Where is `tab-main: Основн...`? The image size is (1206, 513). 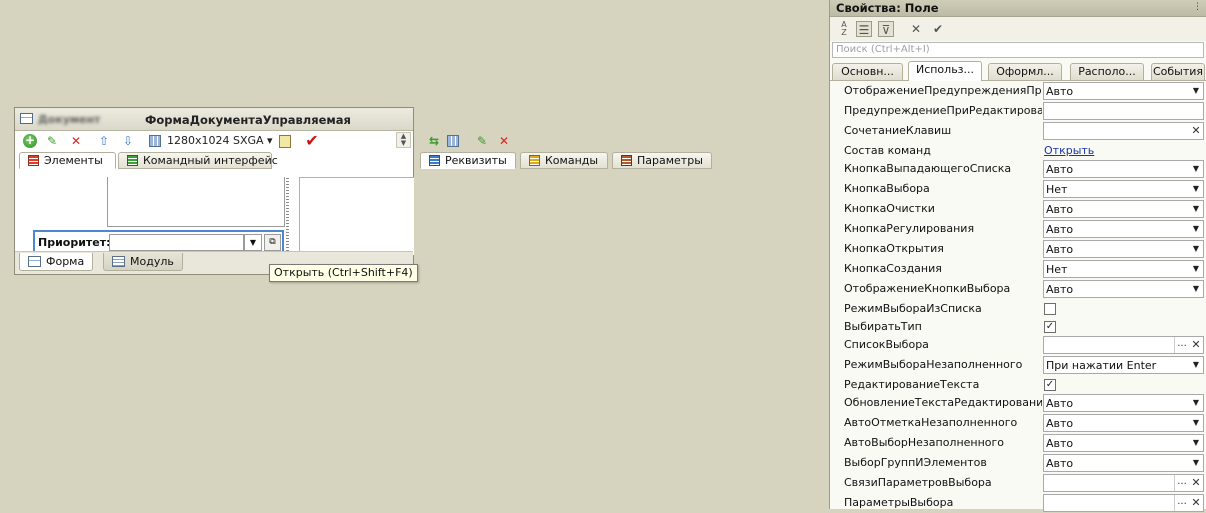 tab-main: Основн... is located at coordinates (867, 71).